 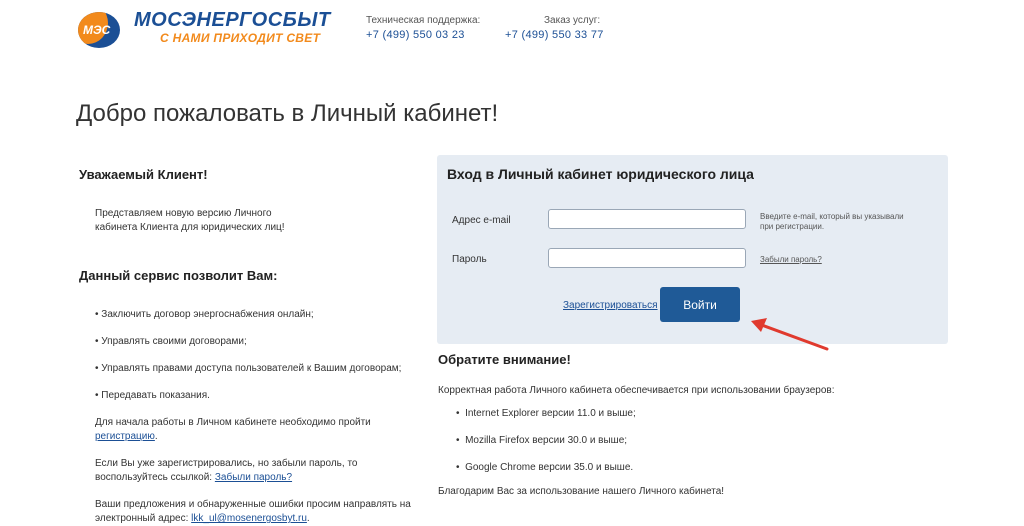 What do you see at coordinates (155, 477) in the screenshot?
I see `forgot-note-prefix: воспользуйтесь ссылкой:` at bounding box center [155, 477].